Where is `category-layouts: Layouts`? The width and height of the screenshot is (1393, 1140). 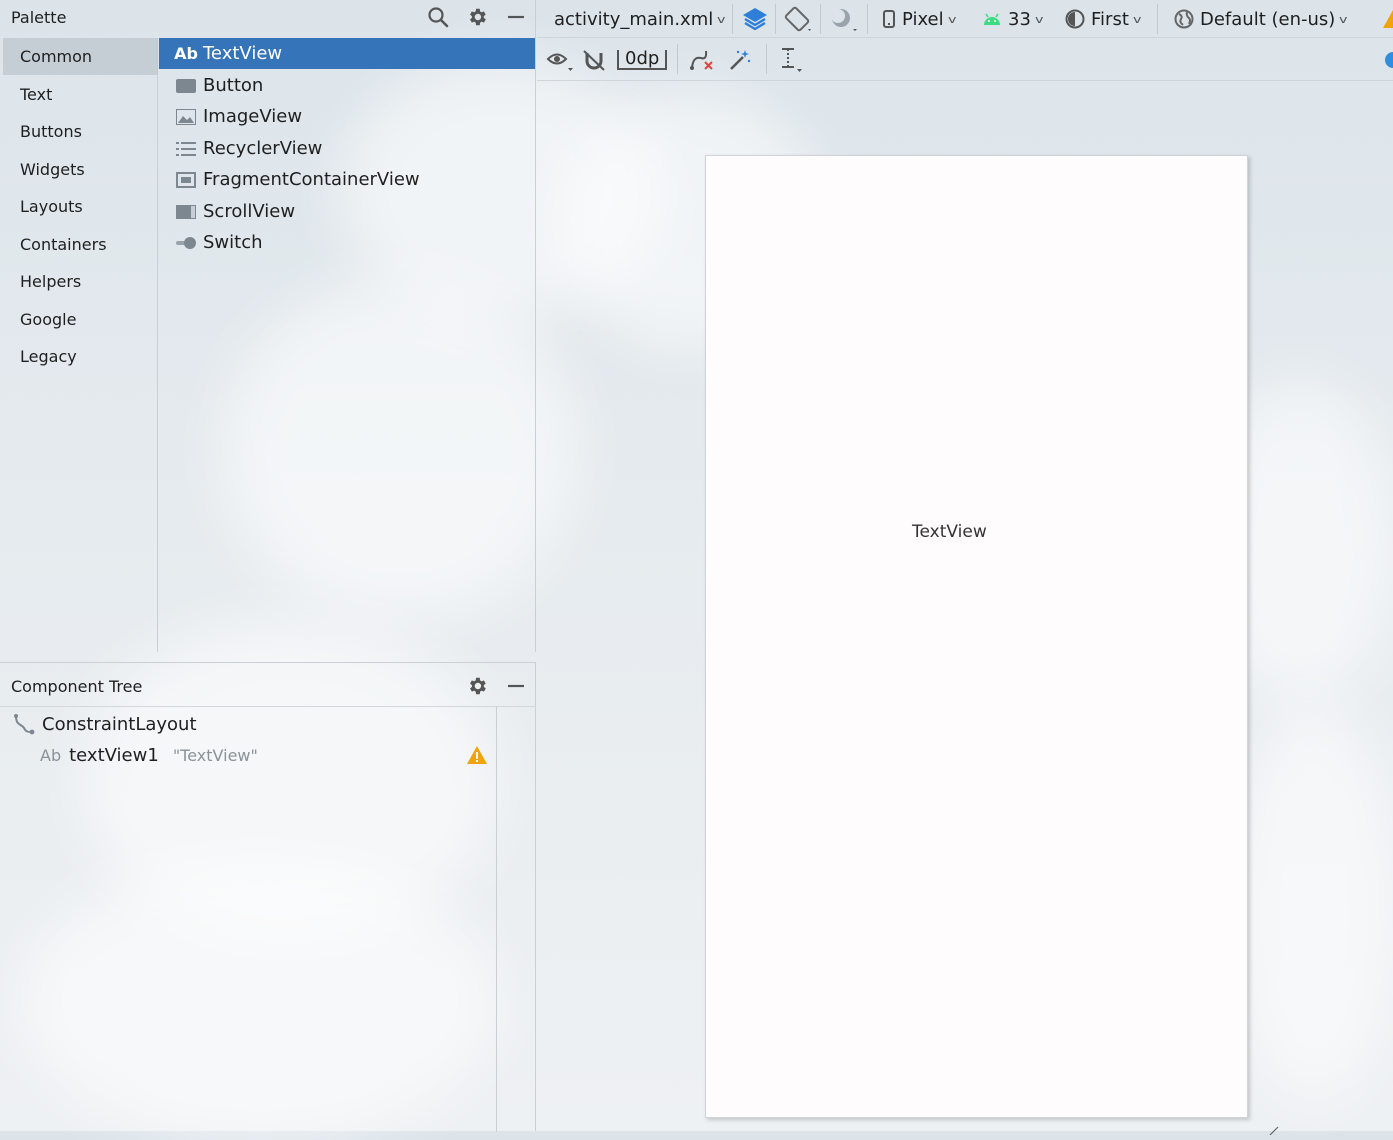
category-layouts: Layouts is located at coordinates (80, 206).